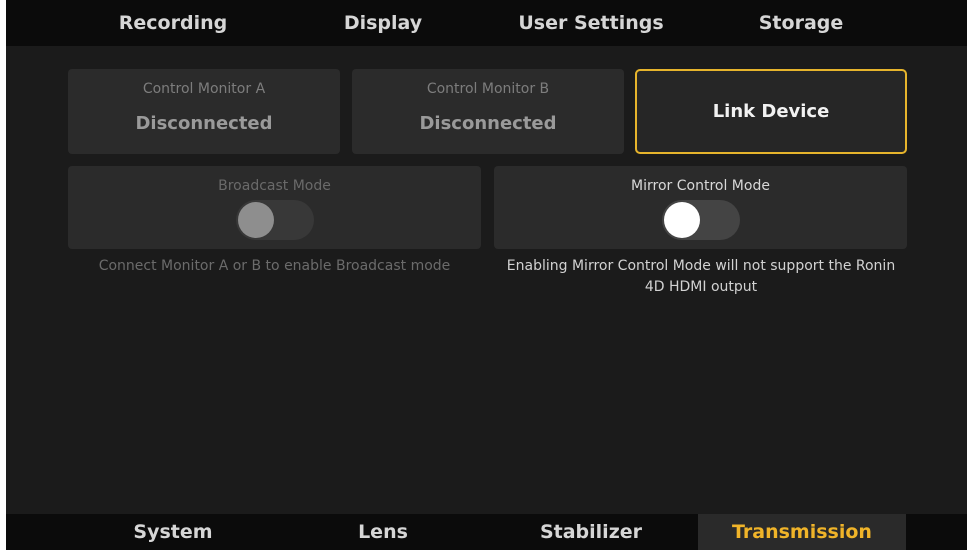  I want to click on mirror-control-mode-card: Mirror Control Mode, so click(700, 207).